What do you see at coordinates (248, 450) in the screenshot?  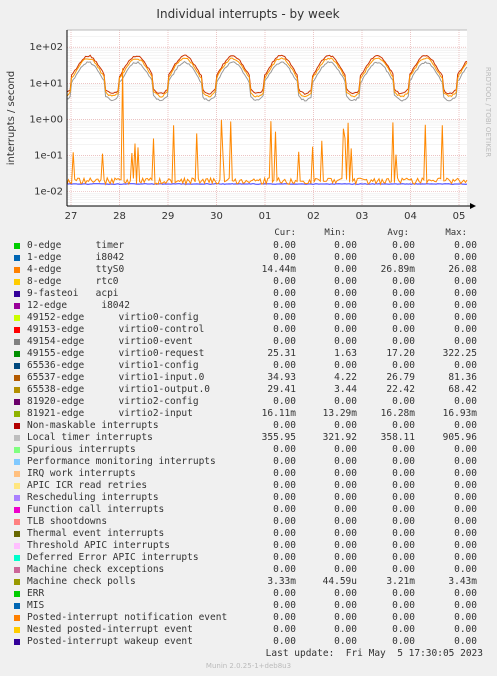 I see `legend-row: Spurious interrupts 0.00 0.00 0.00 0.00` at bounding box center [248, 450].